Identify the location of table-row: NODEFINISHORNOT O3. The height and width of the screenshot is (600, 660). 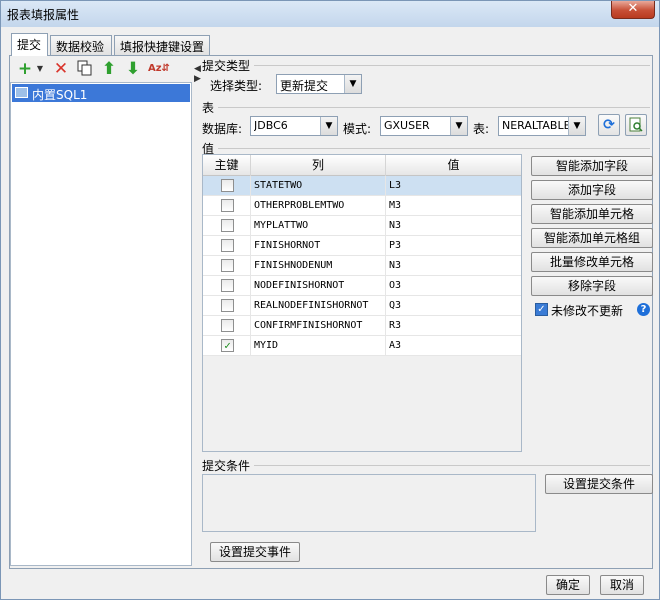
(362, 286).